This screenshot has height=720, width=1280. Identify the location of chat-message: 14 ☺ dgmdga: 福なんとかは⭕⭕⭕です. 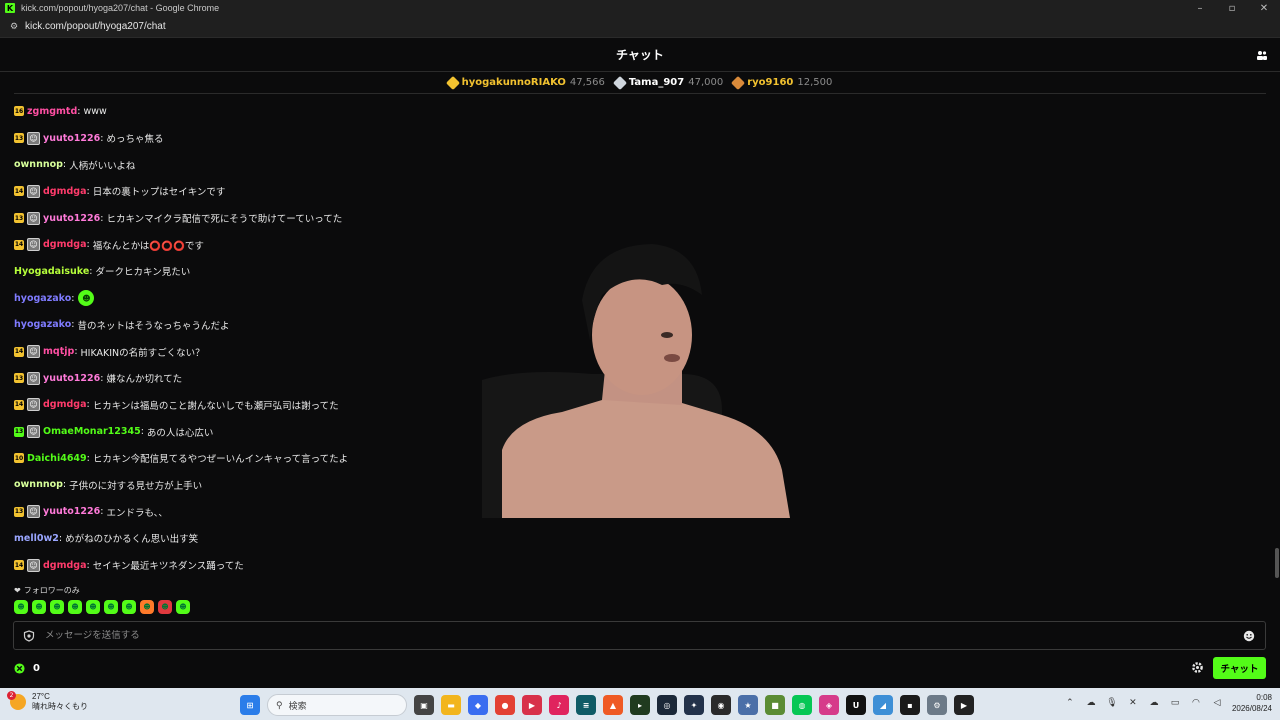
(244, 244).